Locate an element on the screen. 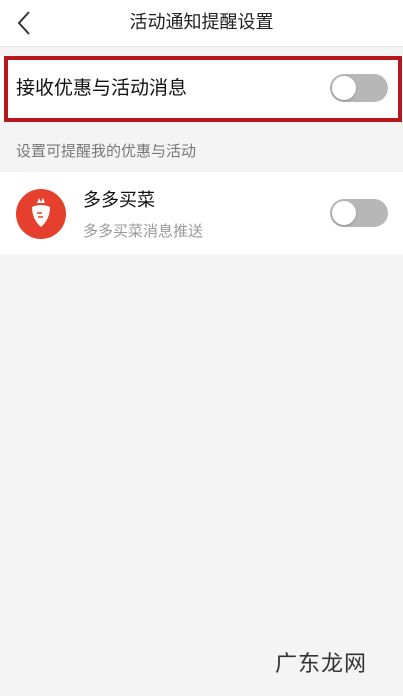  carrot-logo-icon is located at coordinates (41, 214).